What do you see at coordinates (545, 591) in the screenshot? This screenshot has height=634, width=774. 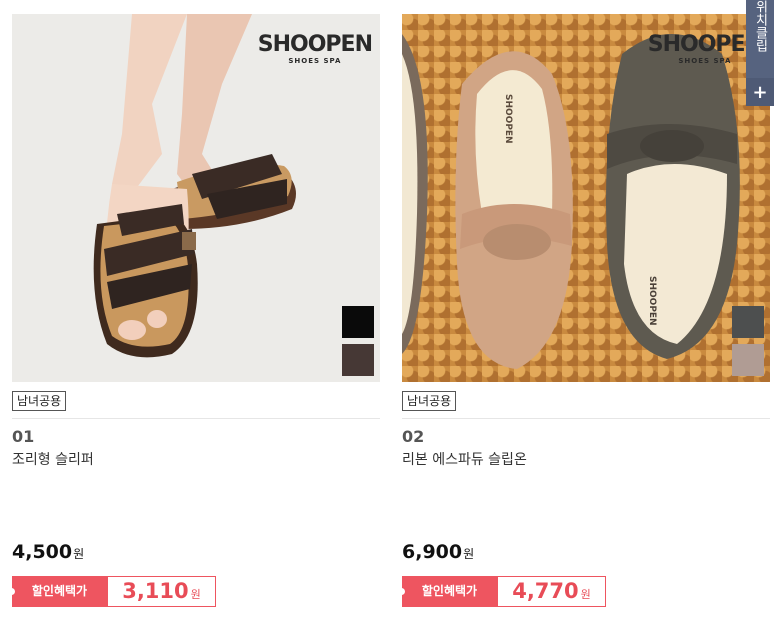 I see `discount-price: 4,770` at bounding box center [545, 591].